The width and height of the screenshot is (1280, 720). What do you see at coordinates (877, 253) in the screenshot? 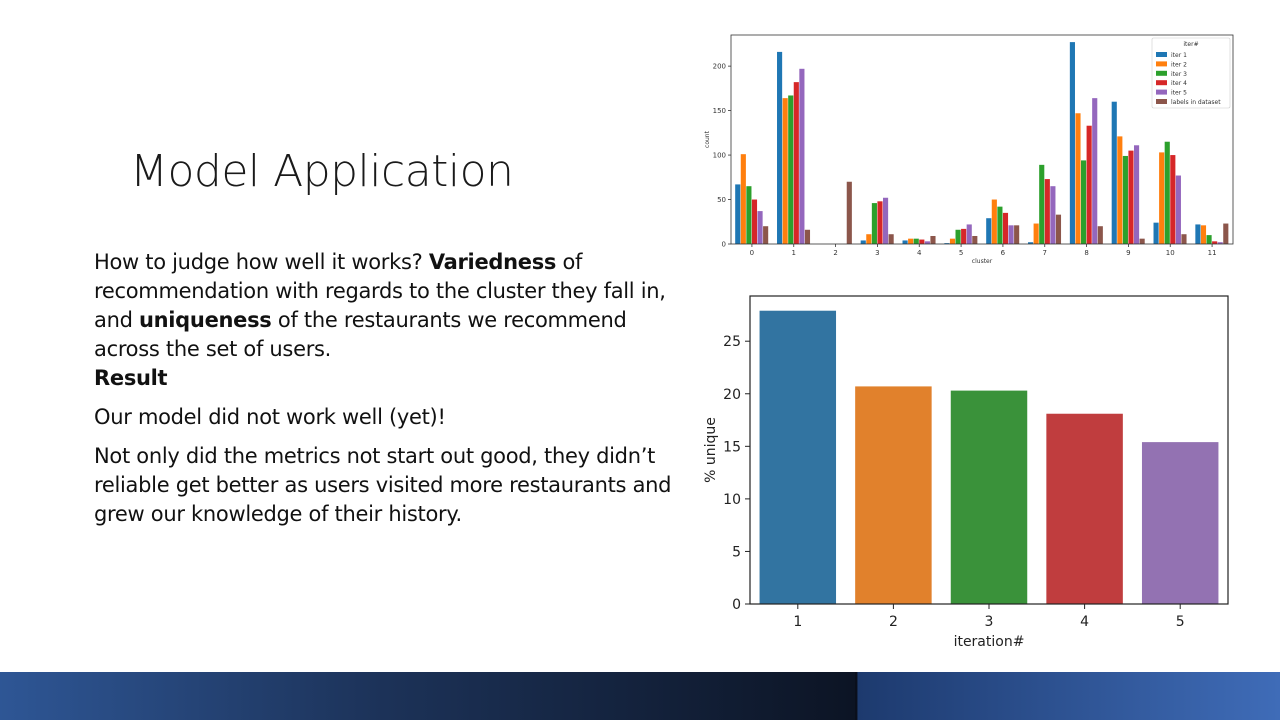
I see `x-tick-label: 3` at bounding box center [877, 253].